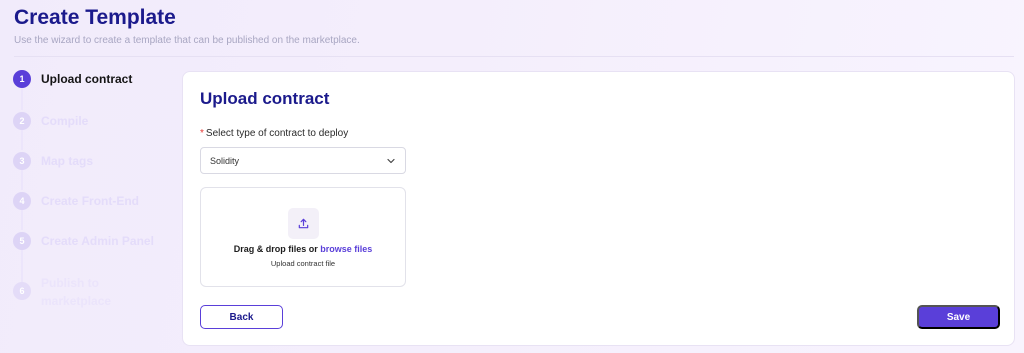 The width and height of the screenshot is (1024, 353). Describe the element at coordinates (958, 317) in the screenshot. I see `save-button: Save` at that location.